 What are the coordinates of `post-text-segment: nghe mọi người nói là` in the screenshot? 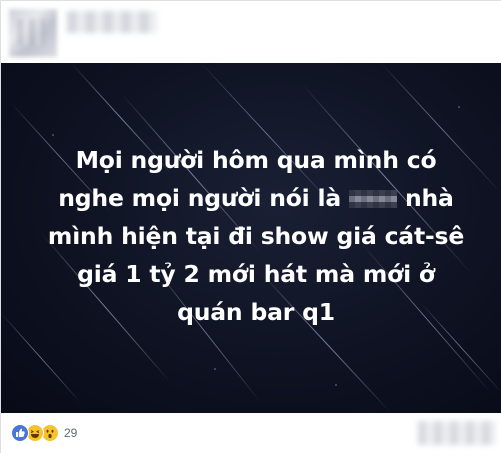 It's located at (200, 198).